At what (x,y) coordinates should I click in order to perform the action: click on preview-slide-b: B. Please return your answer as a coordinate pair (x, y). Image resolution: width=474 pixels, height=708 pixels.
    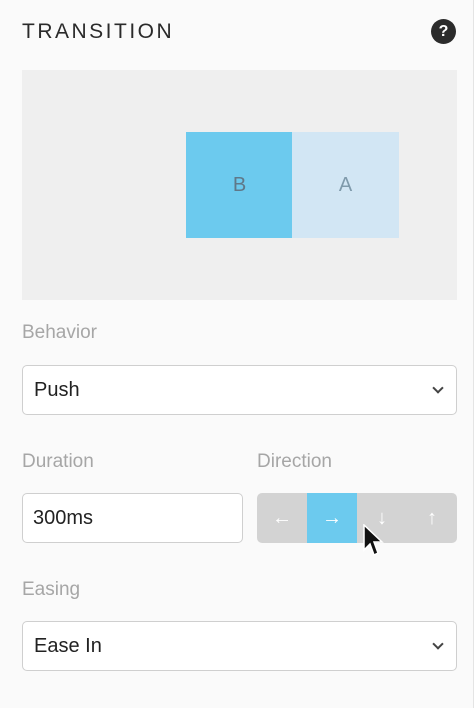
    Looking at the image, I should click on (239, 185).